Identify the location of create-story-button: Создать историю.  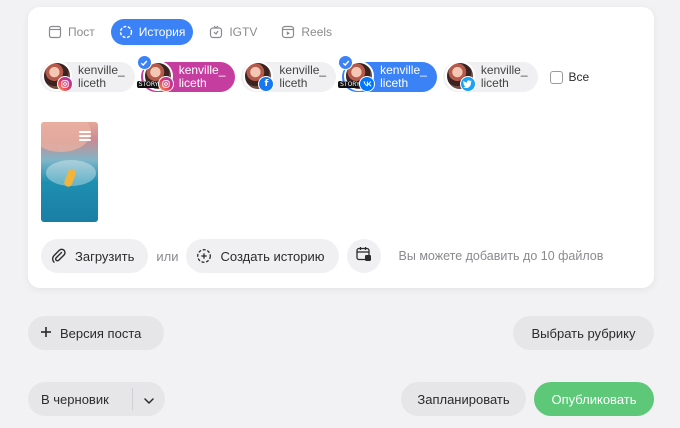
(262, 256).